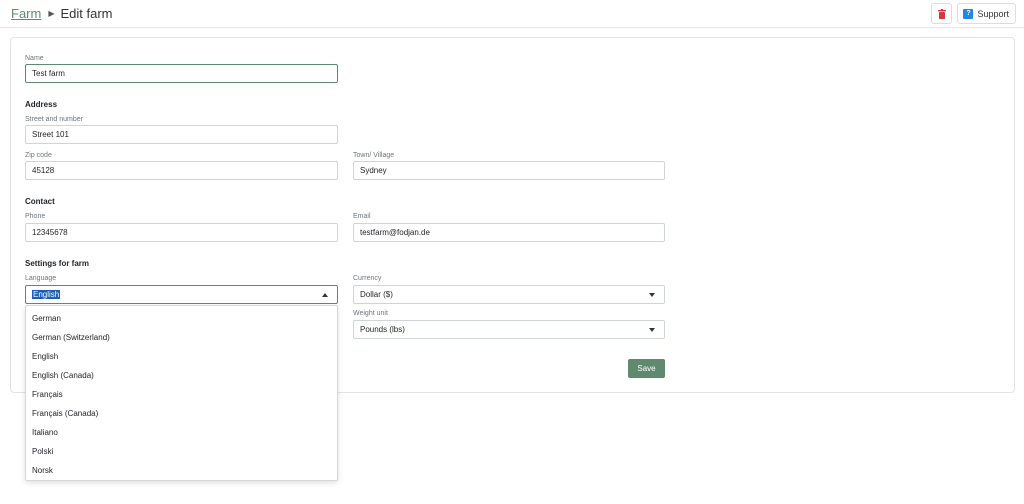 The image size is (1024, 504). I want to click on phone-value: 12345678, so click(50, 232).